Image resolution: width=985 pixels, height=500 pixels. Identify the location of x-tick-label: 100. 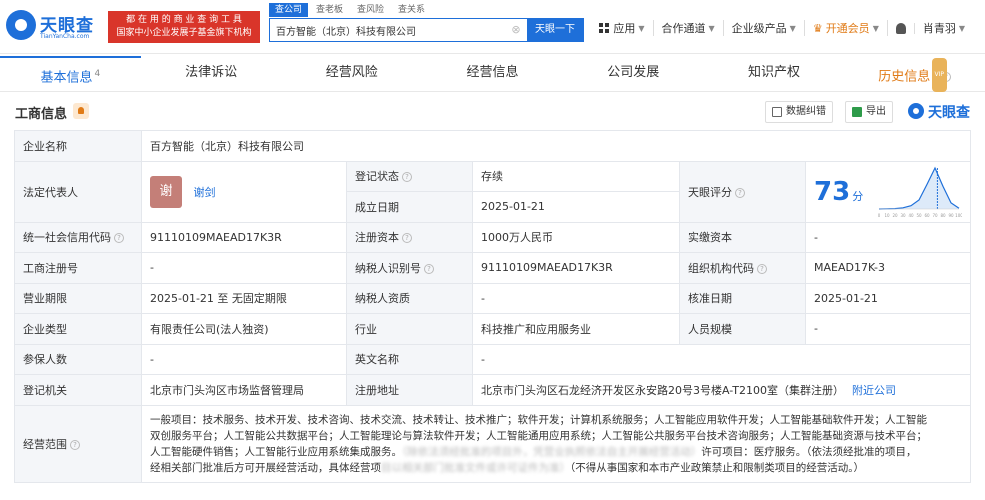
(958, 215).